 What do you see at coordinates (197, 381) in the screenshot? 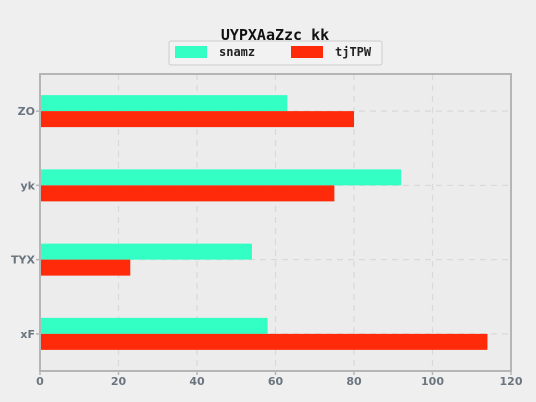
I see `x-tick-label: 40` at bounding box center [197, 381].